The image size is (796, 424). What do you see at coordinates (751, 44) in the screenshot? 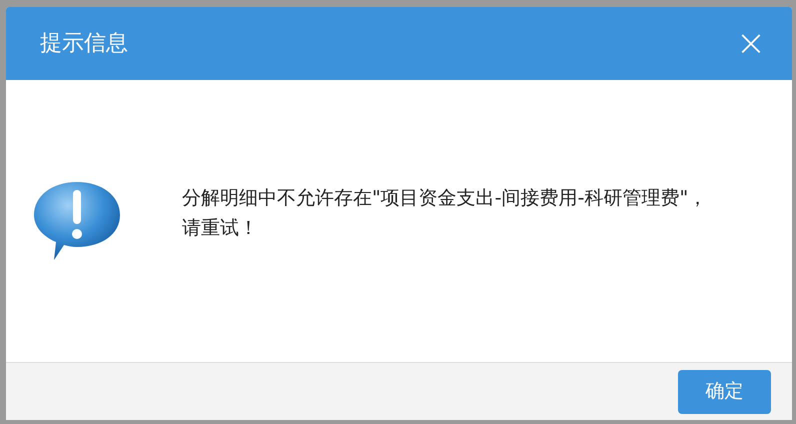
I see `close-button: ×` at bounding box center [751, 44].